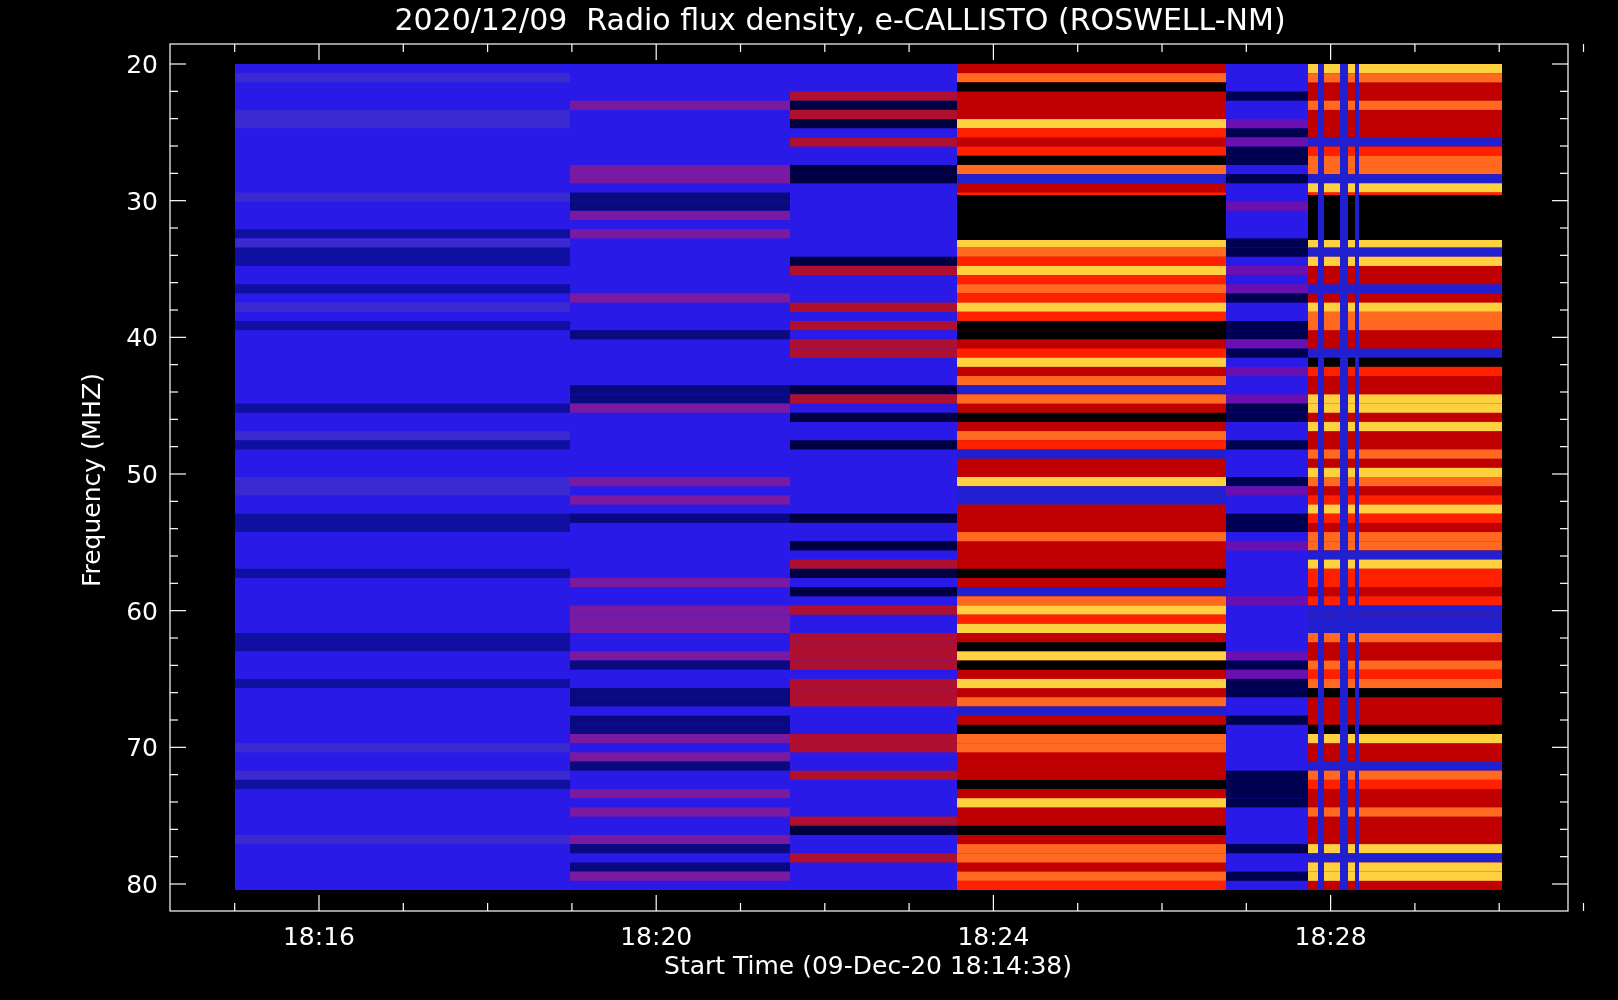 The image size is (1618, 1000). What do you see at coordinates (142, 611) in the screenshot?
I see `y-tick-label: 60` at bounding box center [142, 611].